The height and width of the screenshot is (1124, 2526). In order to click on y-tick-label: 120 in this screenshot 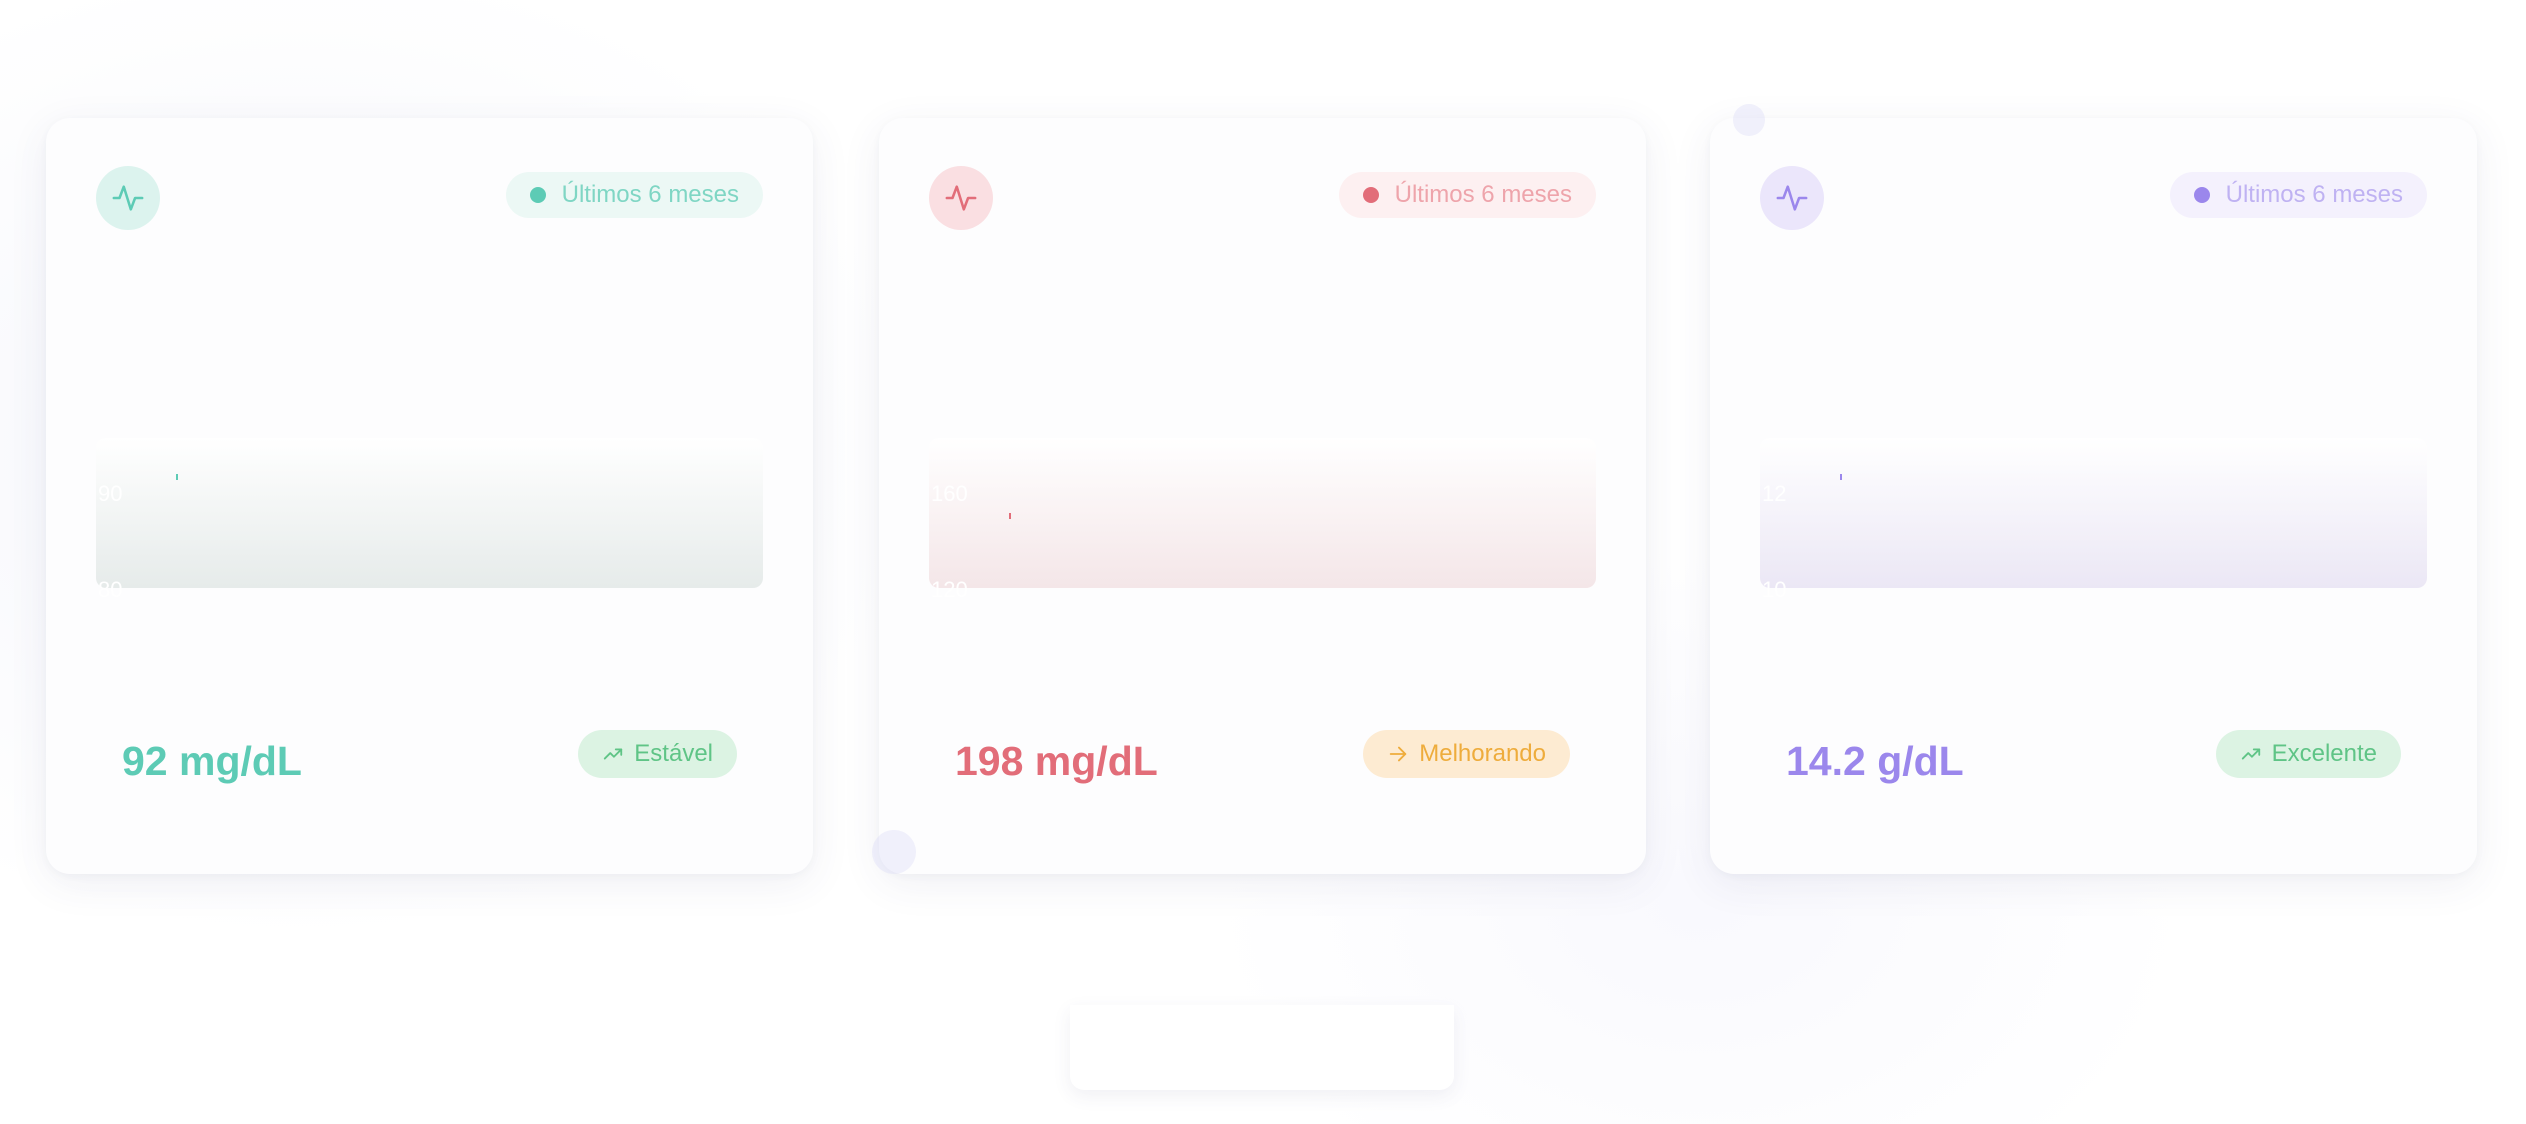, I will do `click(949, 589)`.